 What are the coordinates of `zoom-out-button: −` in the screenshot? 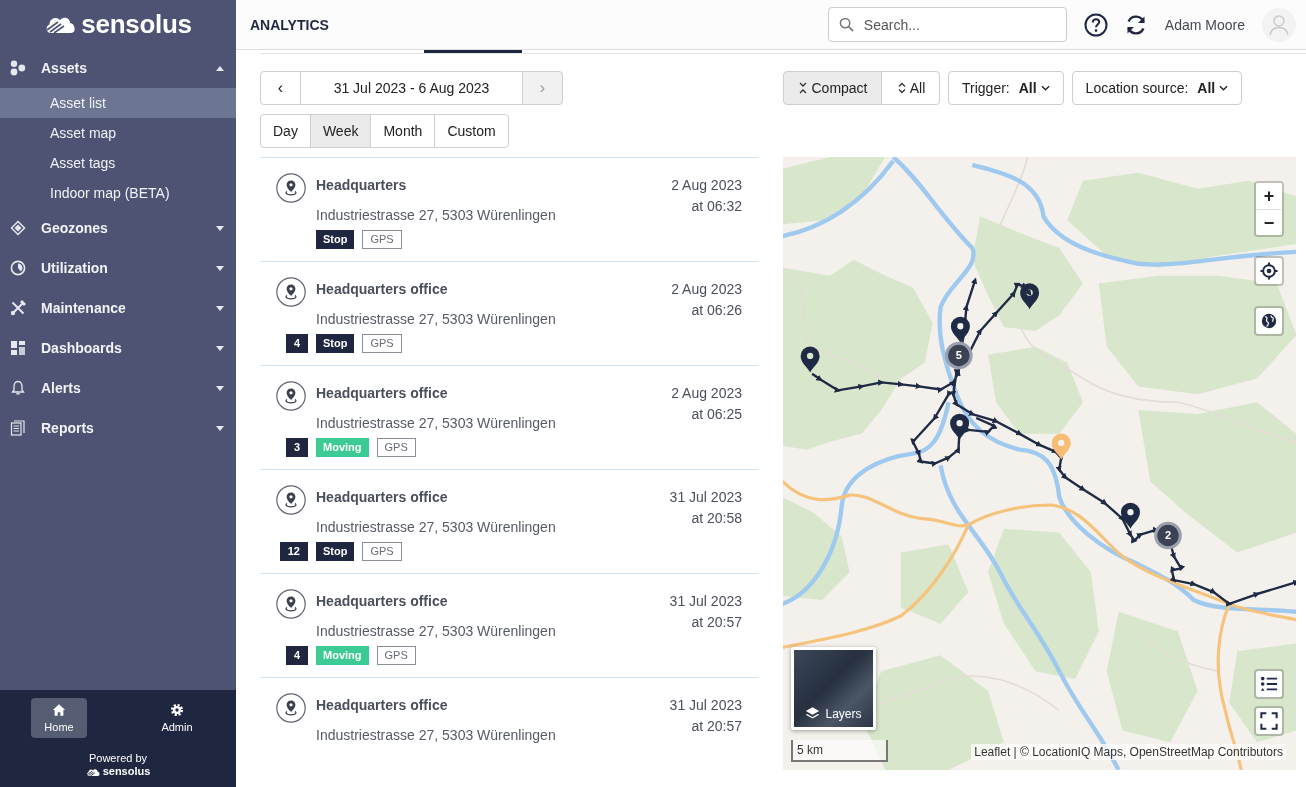 It's located at (1269, 222).